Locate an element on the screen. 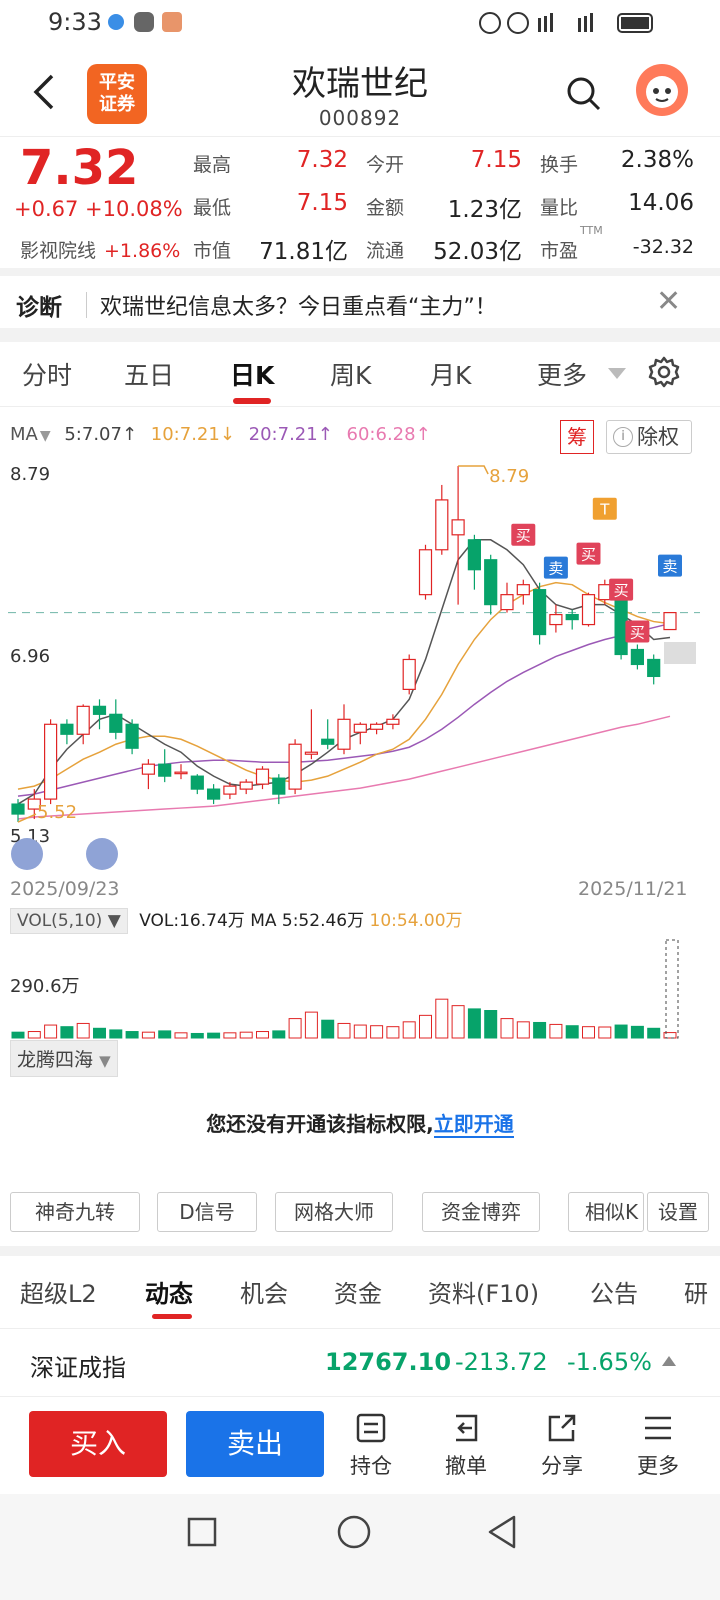 The width and height of the screenshot is (720, 1600). float-cap-label: 流通 is located at coordinates (385, 251).